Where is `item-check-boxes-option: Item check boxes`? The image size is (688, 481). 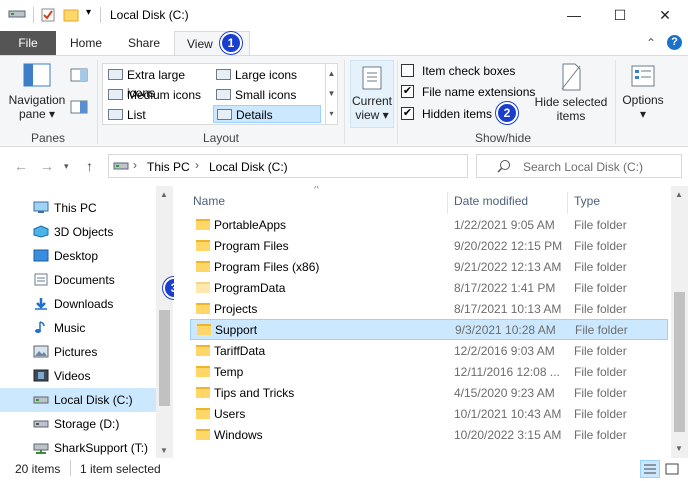
item-check-boxes-option: Item check boxes is located at coordinates (458, 71).